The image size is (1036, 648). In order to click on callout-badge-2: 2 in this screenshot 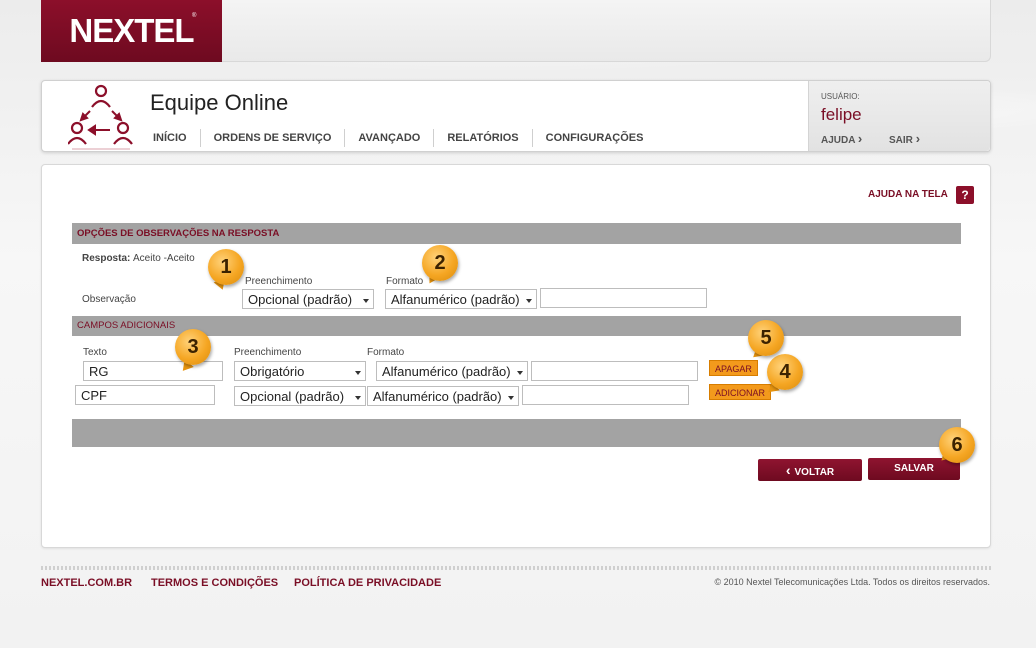, I will do `click(440, 263)`.